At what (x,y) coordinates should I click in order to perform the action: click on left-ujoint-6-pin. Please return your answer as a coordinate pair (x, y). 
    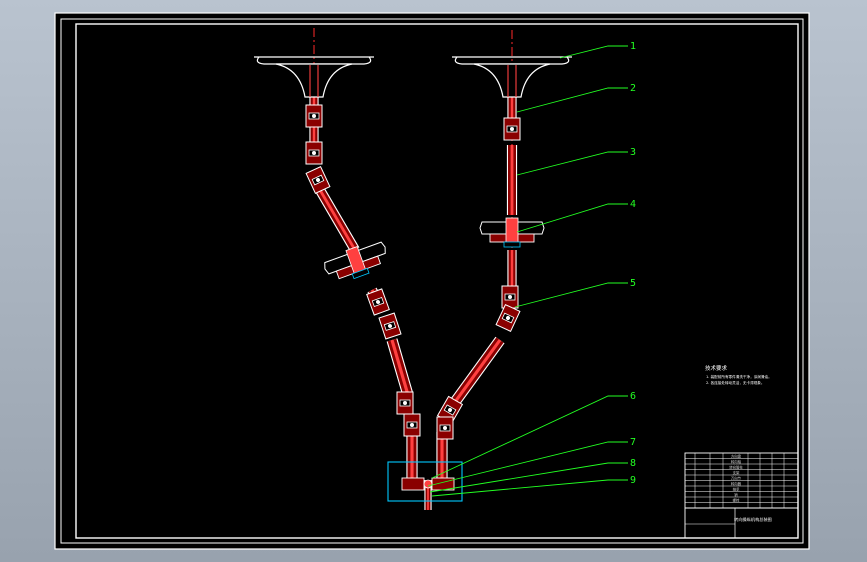
    Looking at the image, I should click on (412, 425).